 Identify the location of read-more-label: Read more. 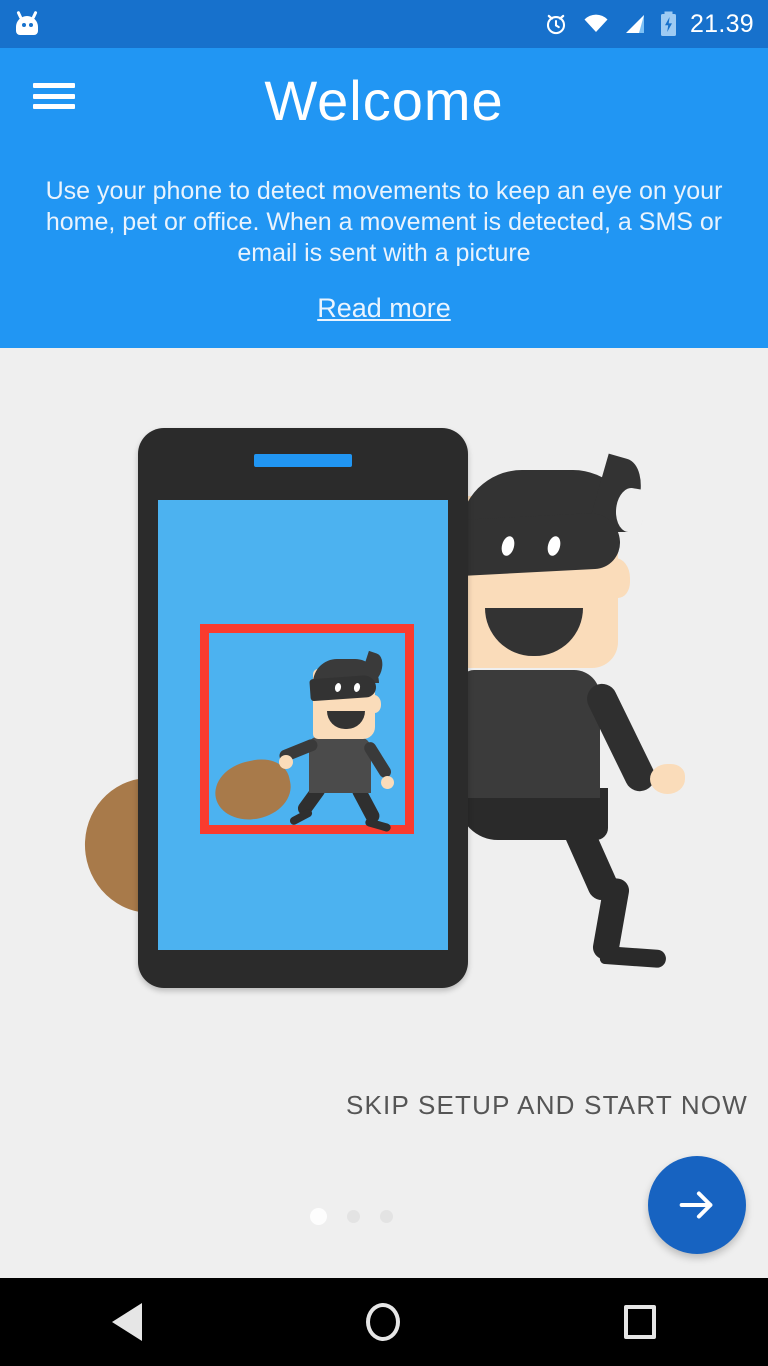
(384, 308).